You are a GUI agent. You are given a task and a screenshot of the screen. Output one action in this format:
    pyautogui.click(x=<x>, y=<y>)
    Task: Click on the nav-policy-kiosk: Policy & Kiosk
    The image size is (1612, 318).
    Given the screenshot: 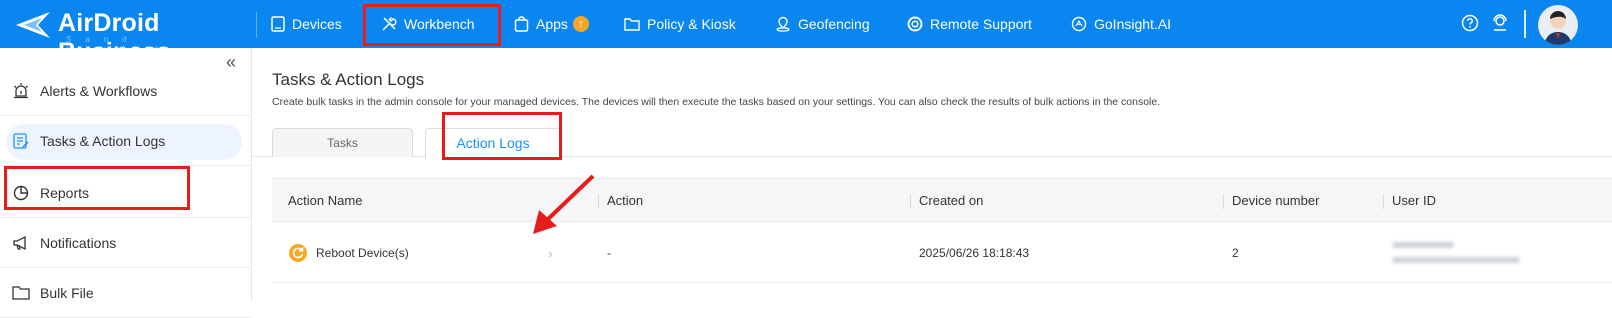 What is the action you would take?
    pyautogui.click(x=680, y=24)
    